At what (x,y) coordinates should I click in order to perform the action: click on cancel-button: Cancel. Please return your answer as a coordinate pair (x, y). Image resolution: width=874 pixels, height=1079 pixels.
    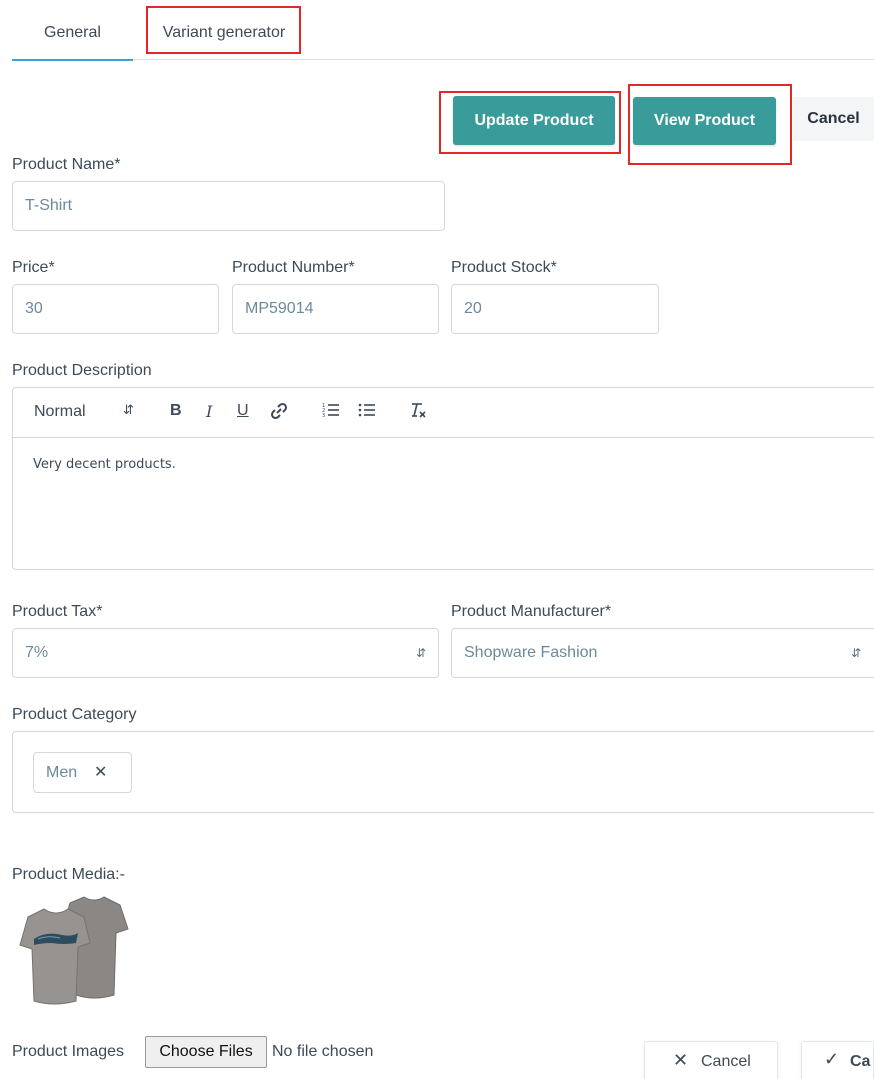
    Looking at the image, I should click on (833, 119).